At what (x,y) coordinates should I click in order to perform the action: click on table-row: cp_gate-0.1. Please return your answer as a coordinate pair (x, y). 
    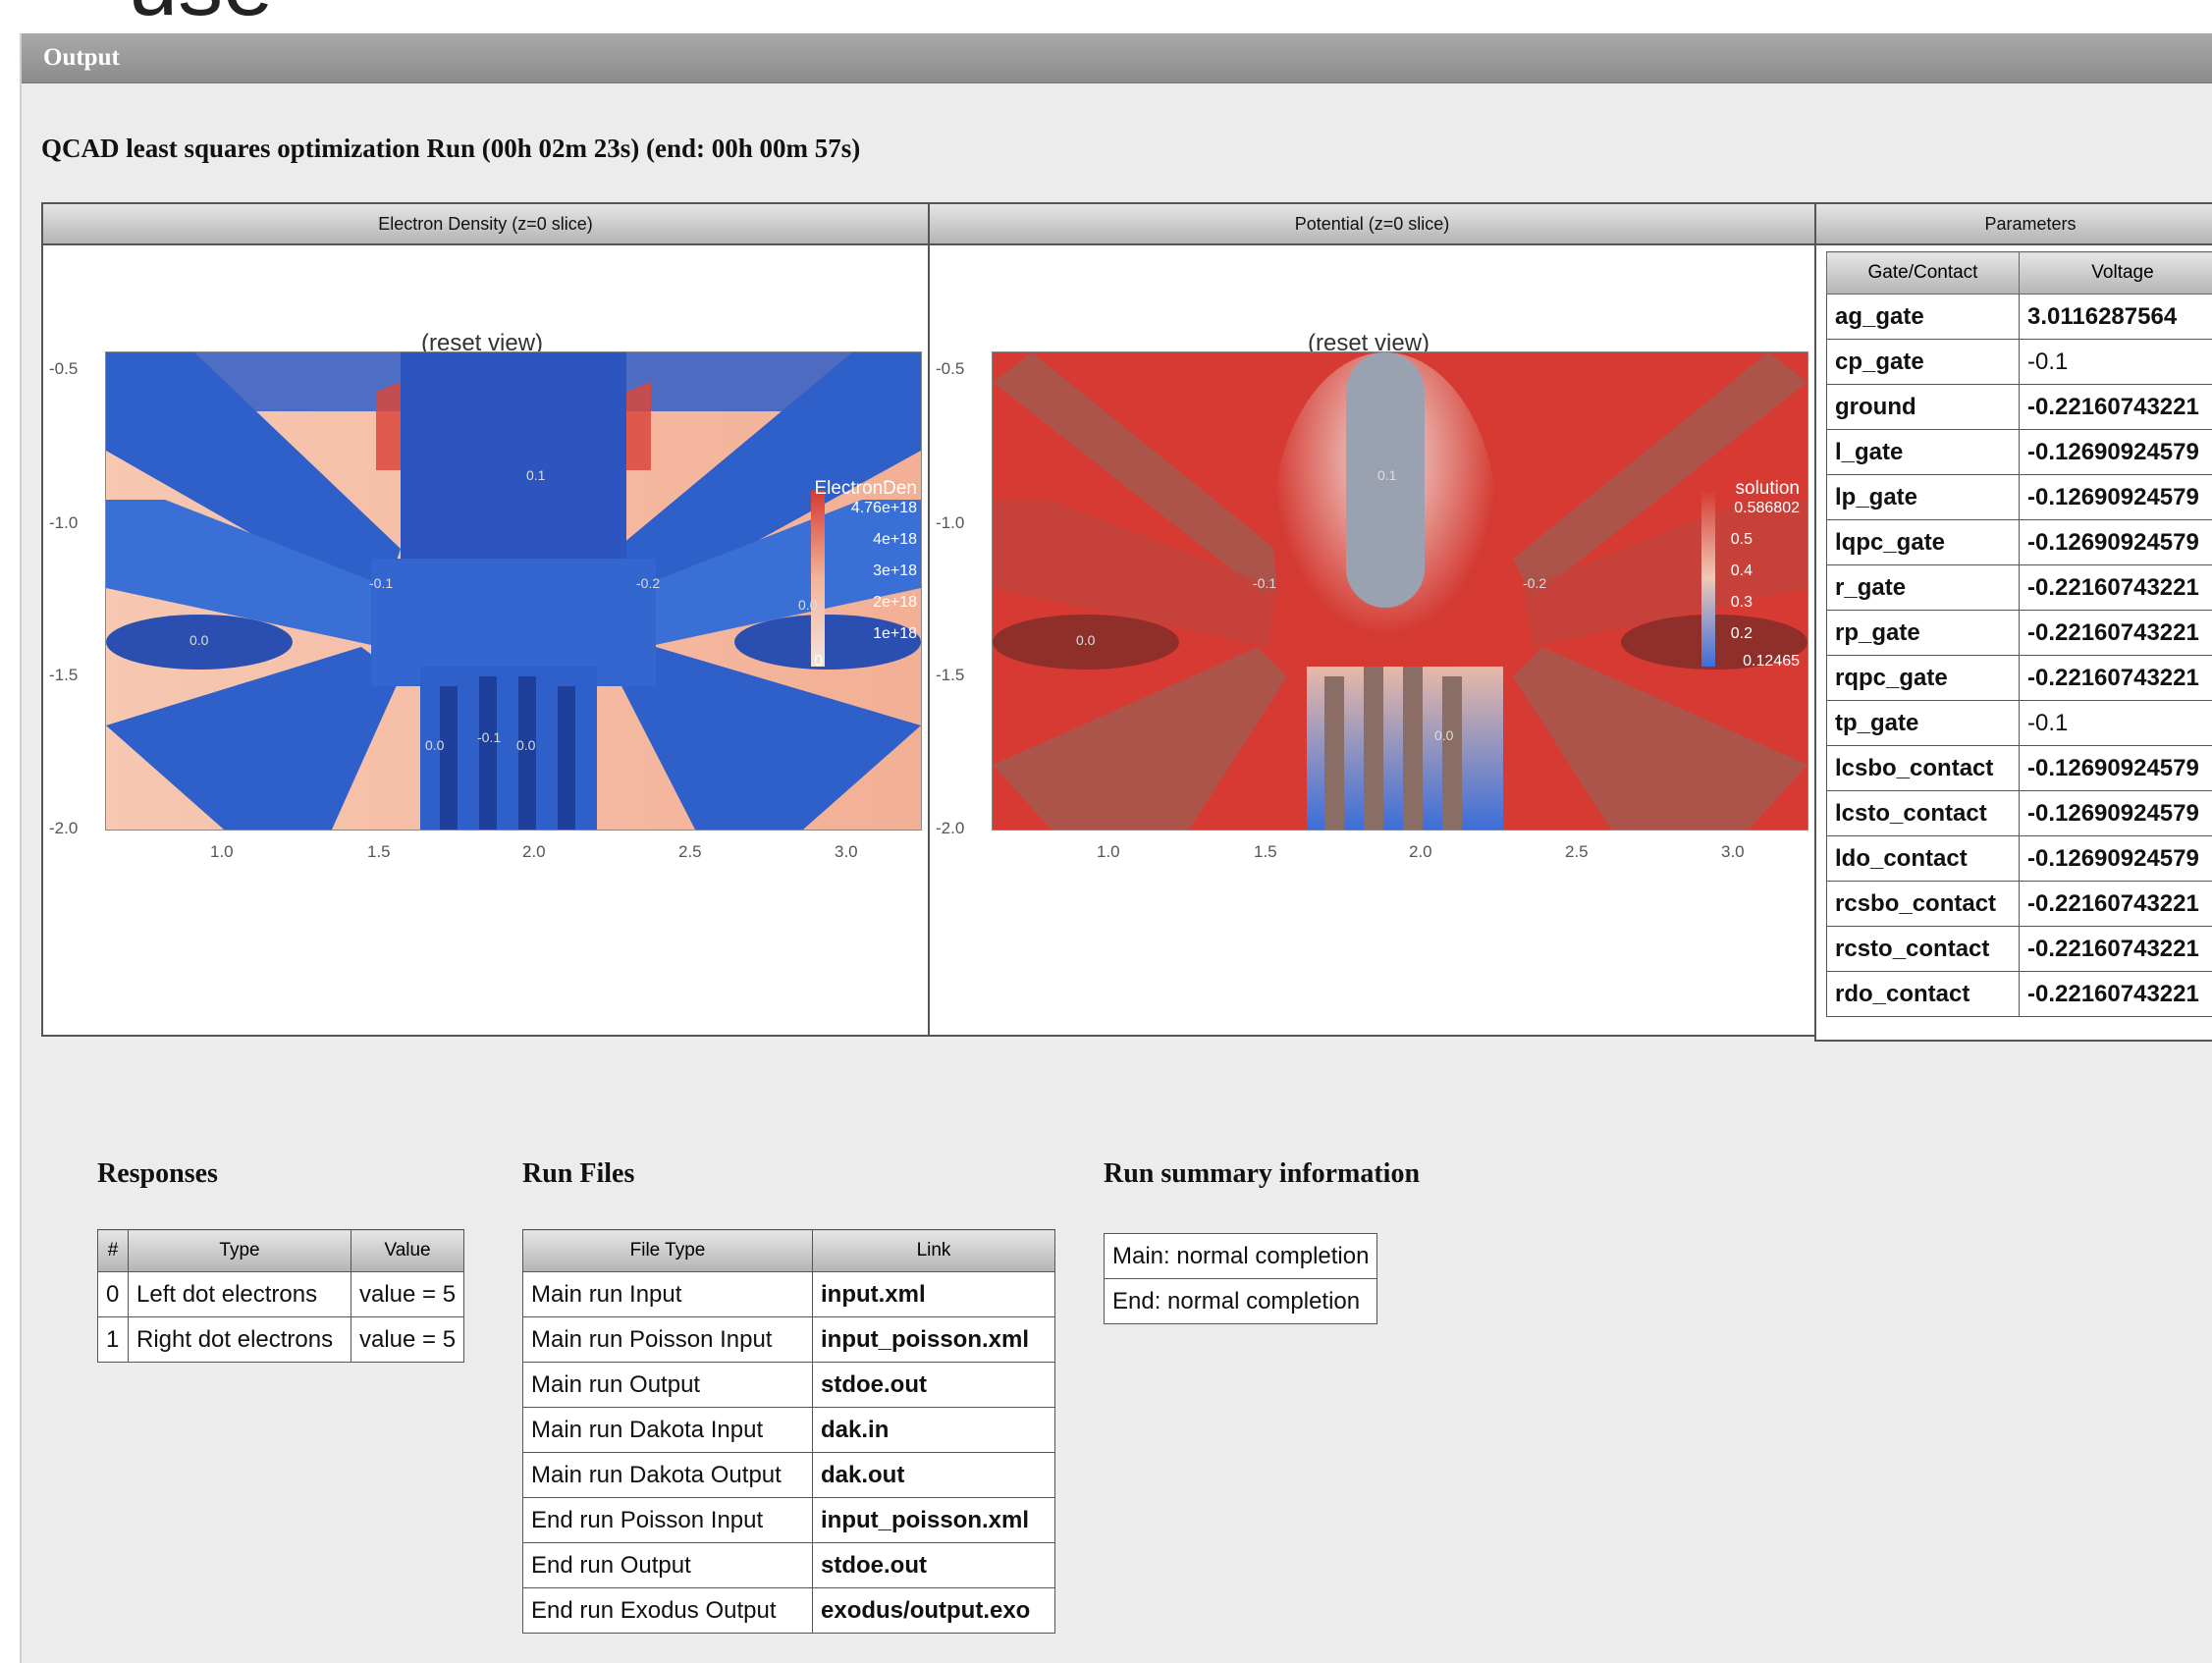
    Looking at the image, I should click on (2019, 362).